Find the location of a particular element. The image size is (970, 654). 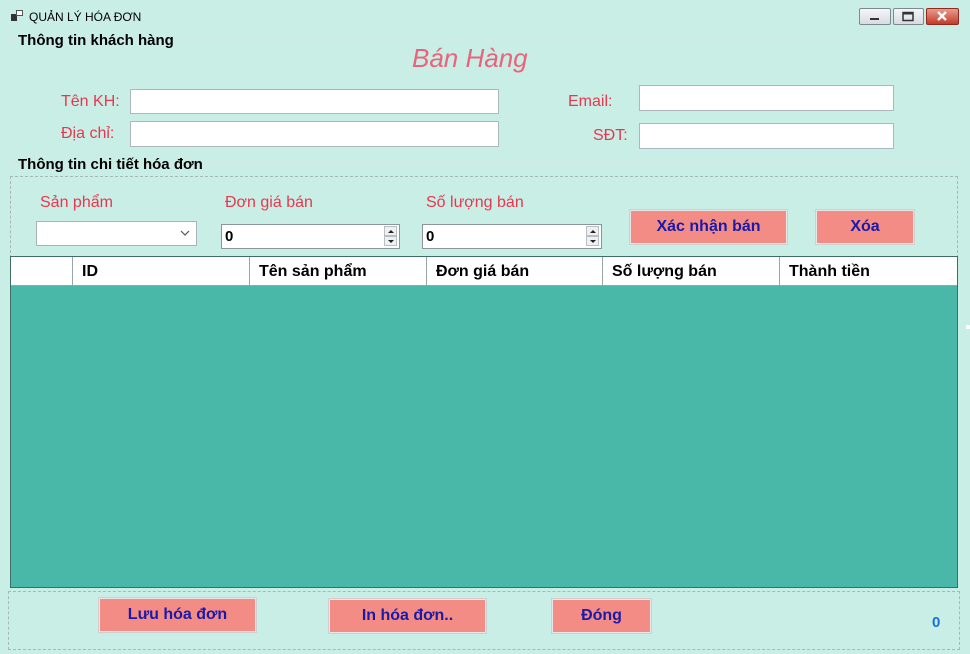

close-icon is located at coordinates (942, 16).